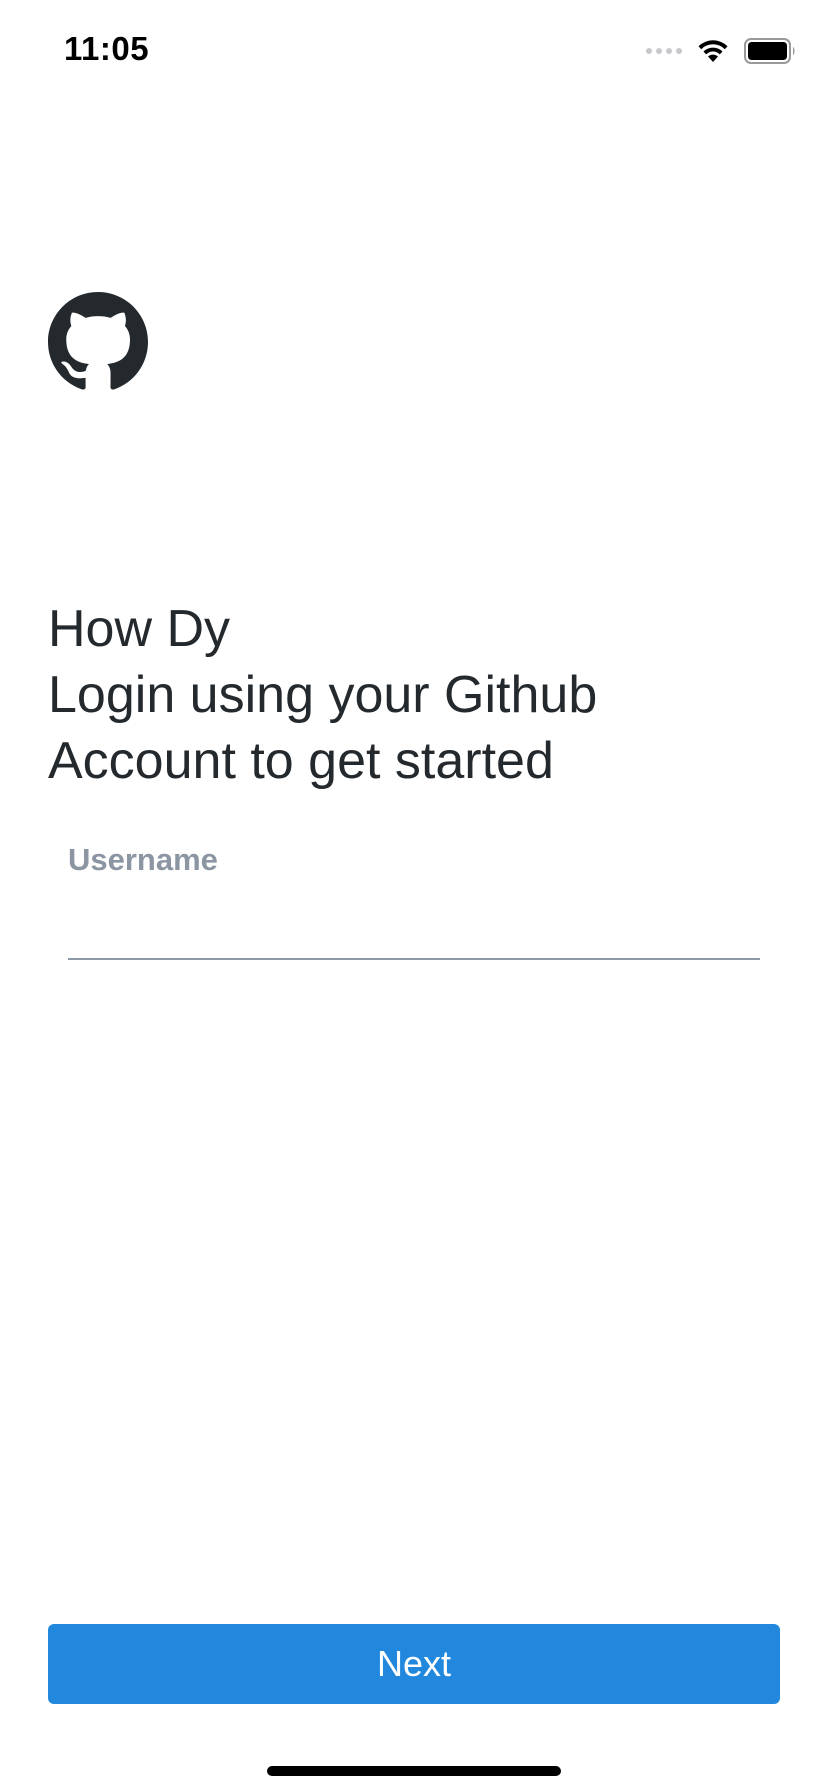  I want to click on home-indicator, so click(414, 1771).